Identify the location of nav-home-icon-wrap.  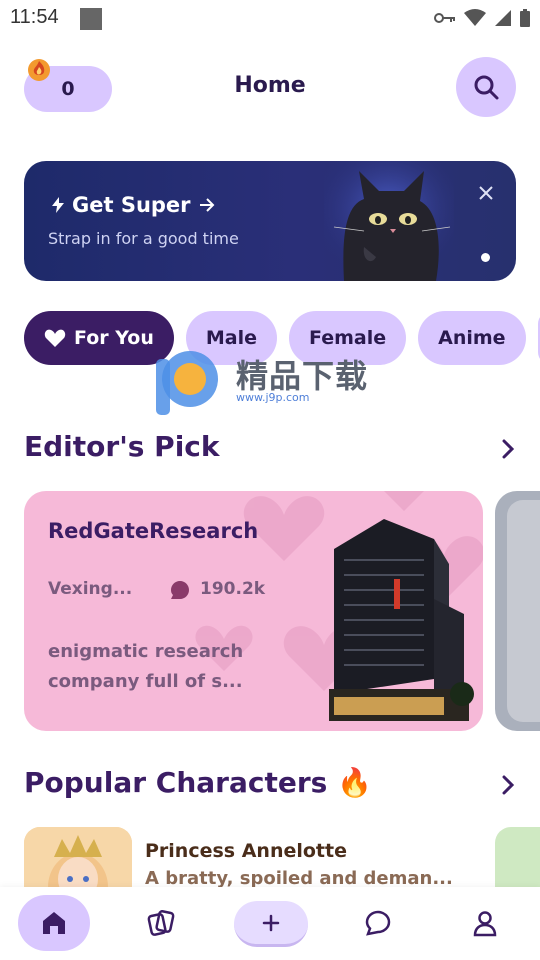
(54, 923).